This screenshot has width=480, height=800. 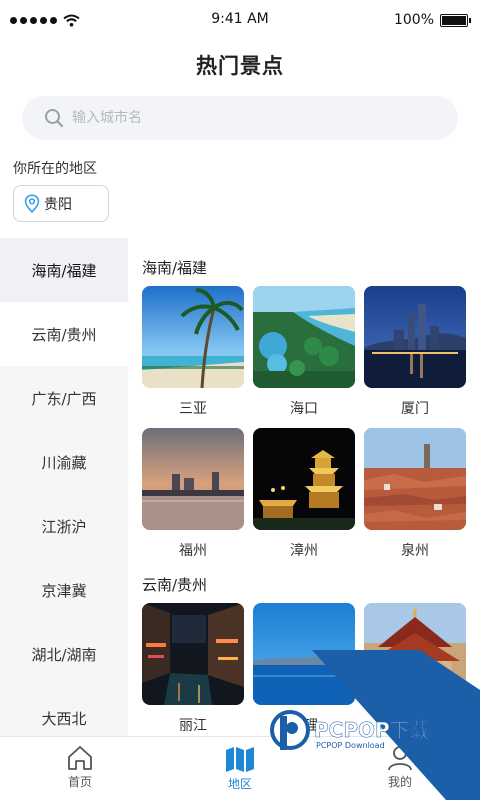 What do you see at coordinates (193, 551) in the screenshot?
I see `city-name: 福州` at bounding box center [193, 551].